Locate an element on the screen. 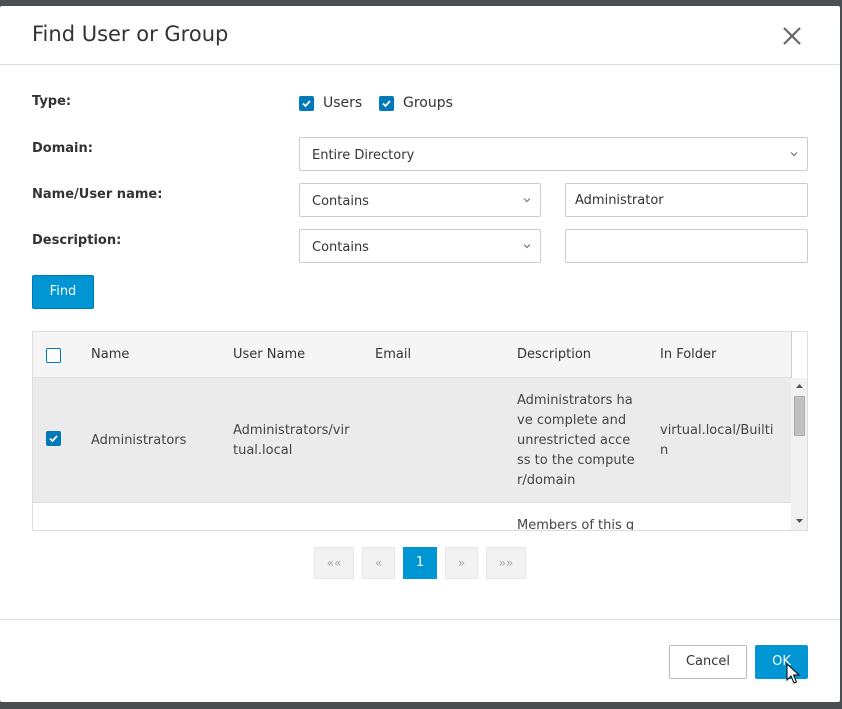 This screenshot has width=842, height=709. pager-first-button: «« is located at coordinates (334, 563).